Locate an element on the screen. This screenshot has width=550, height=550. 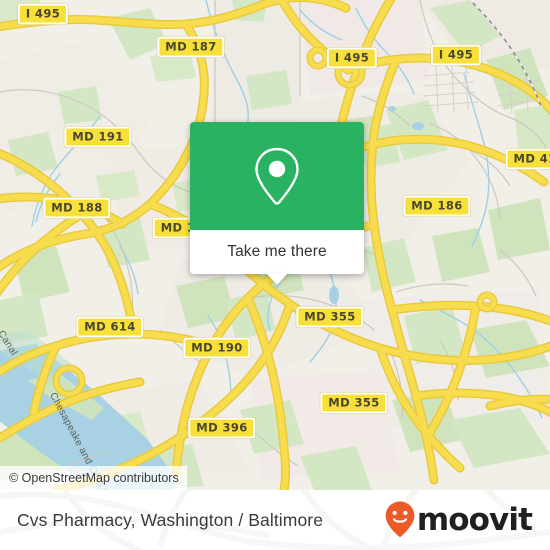
road-shield-md396: MD 396 is located at coordinates (222, 428).